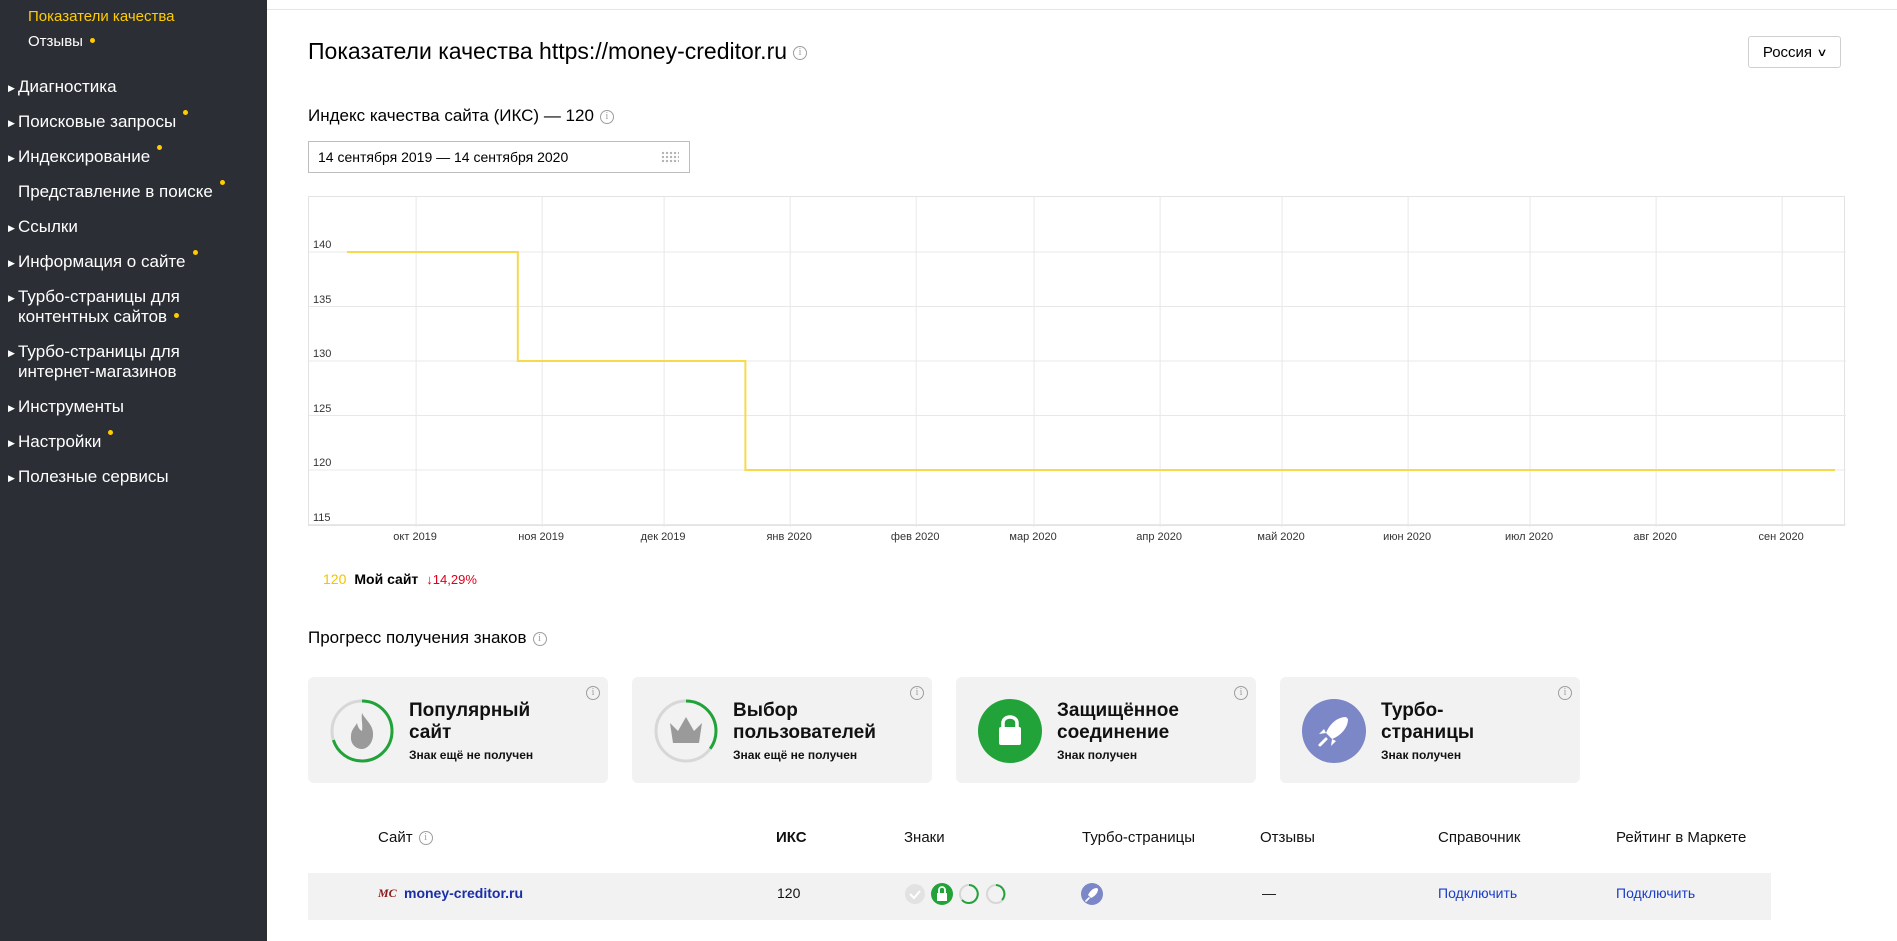 The height and width of the screenshot is (941, 1897). What do you see at coordinates (458, 730) in the screenshot?
I see `badge-card-popular: i Популярный сайт Знак ещё не получен` at bounding box center [458, 730].